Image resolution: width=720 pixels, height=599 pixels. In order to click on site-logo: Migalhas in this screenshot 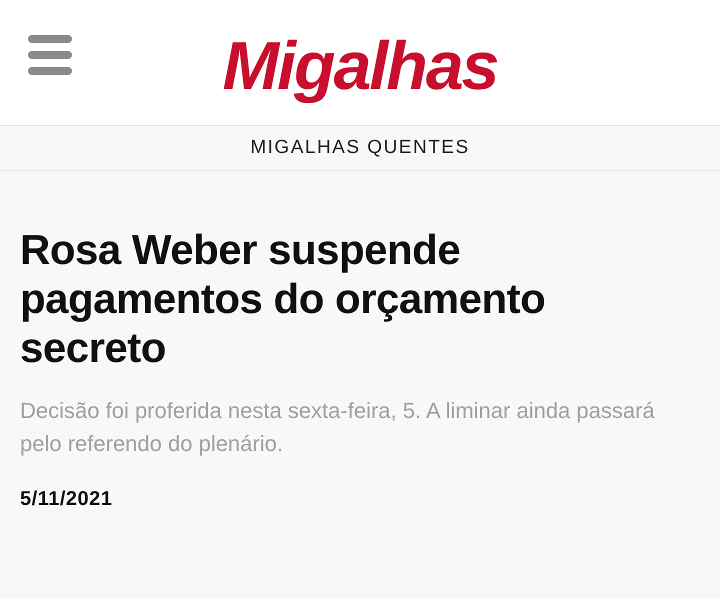, I will do `click(360, 65)`.